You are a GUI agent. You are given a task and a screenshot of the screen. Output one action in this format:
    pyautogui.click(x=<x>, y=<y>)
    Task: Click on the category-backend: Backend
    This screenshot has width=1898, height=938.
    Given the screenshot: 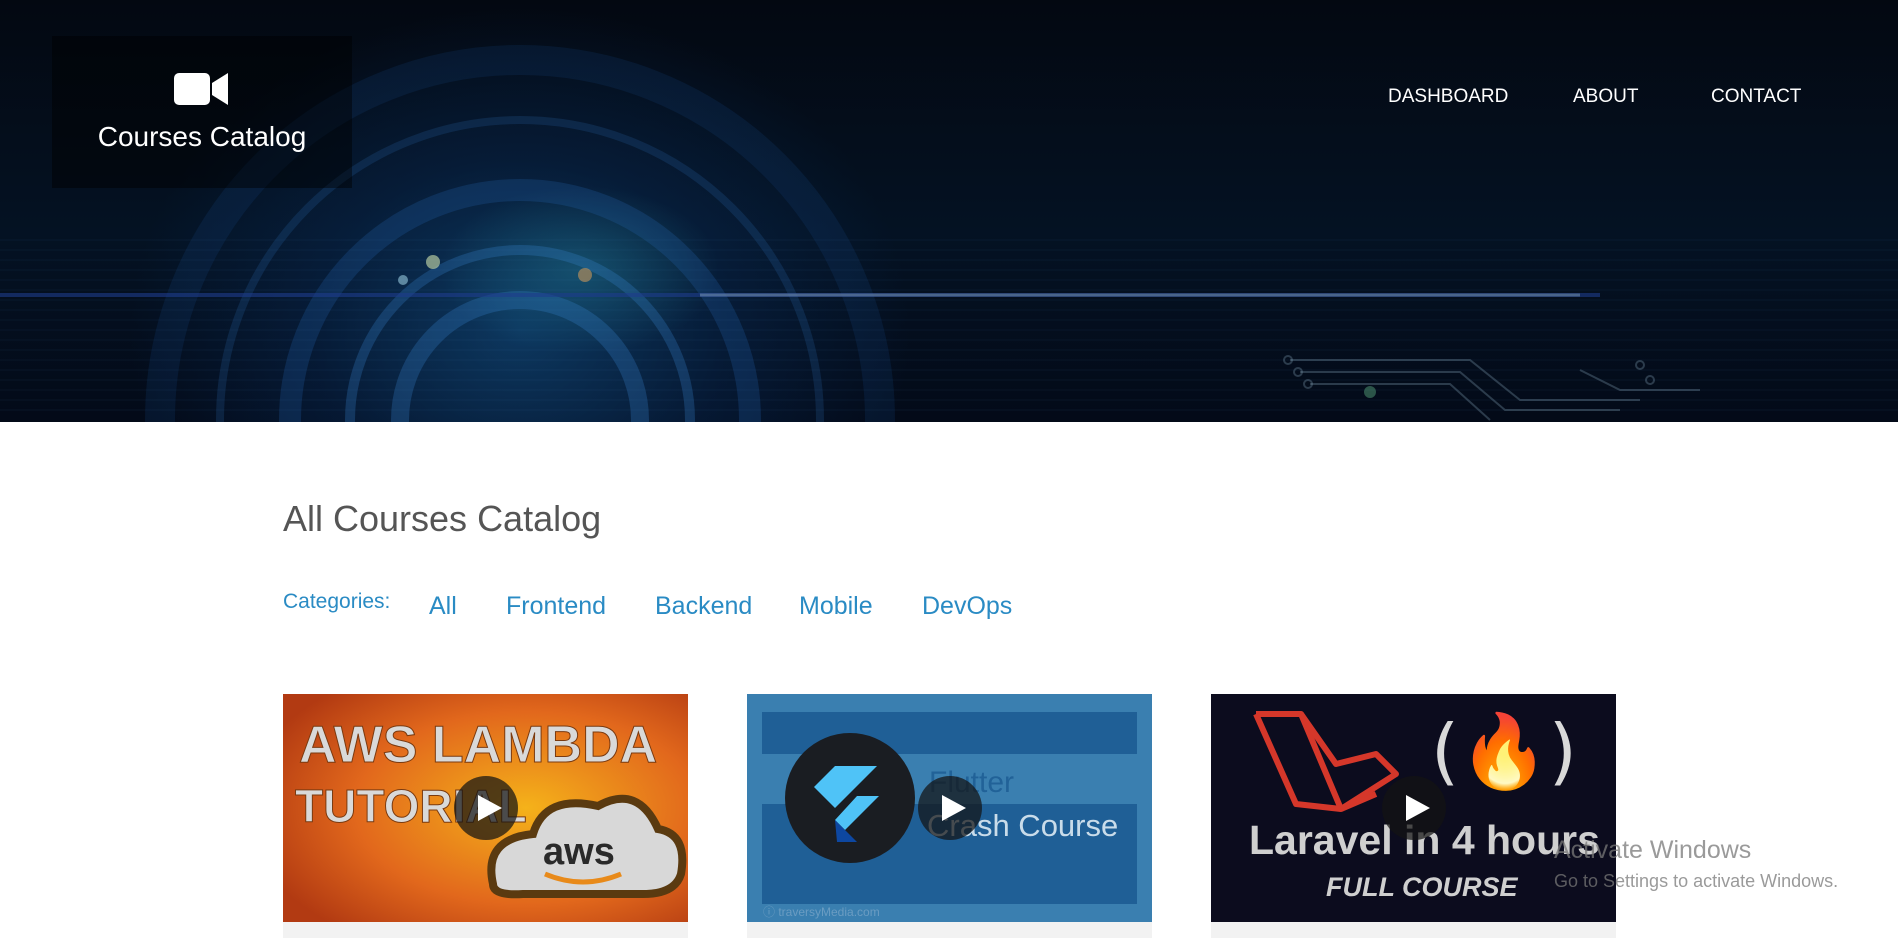 What is the action you would take?
    pyautogui.click(x=703, y=606)
    